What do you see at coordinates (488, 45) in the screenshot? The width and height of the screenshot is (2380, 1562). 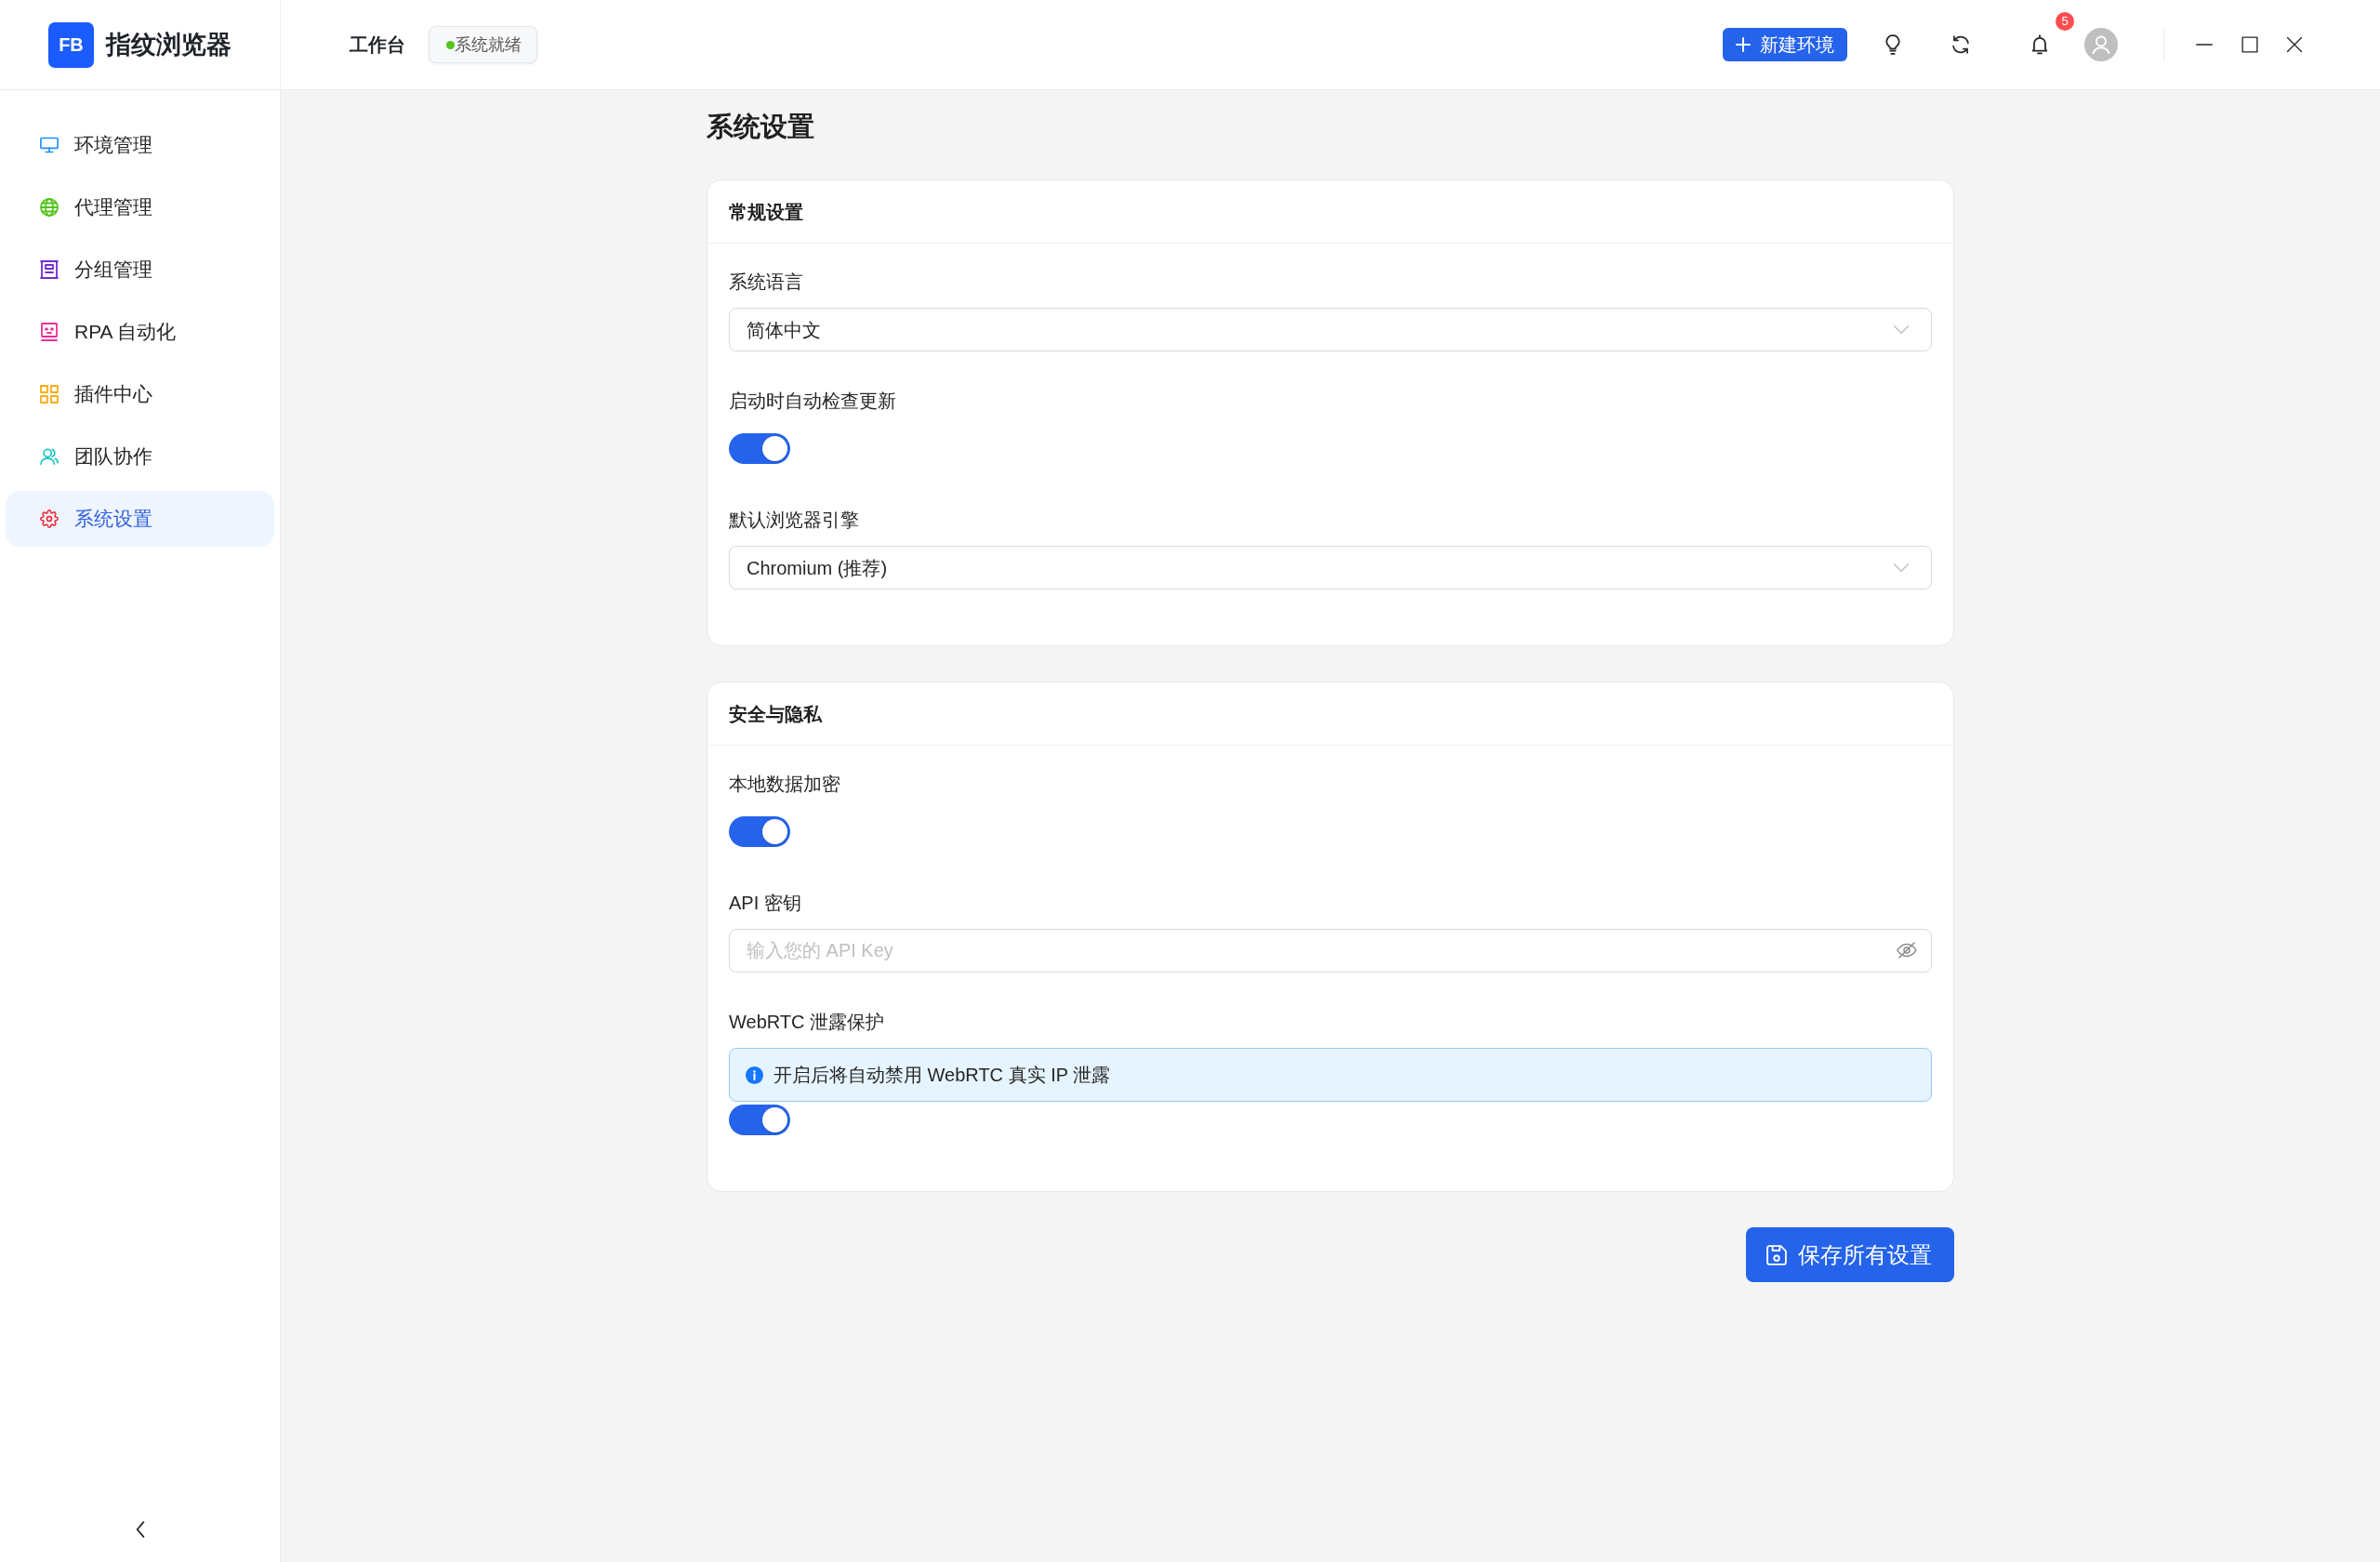 I see `status-text: 系统就绪` at bounding box center [488, 45].